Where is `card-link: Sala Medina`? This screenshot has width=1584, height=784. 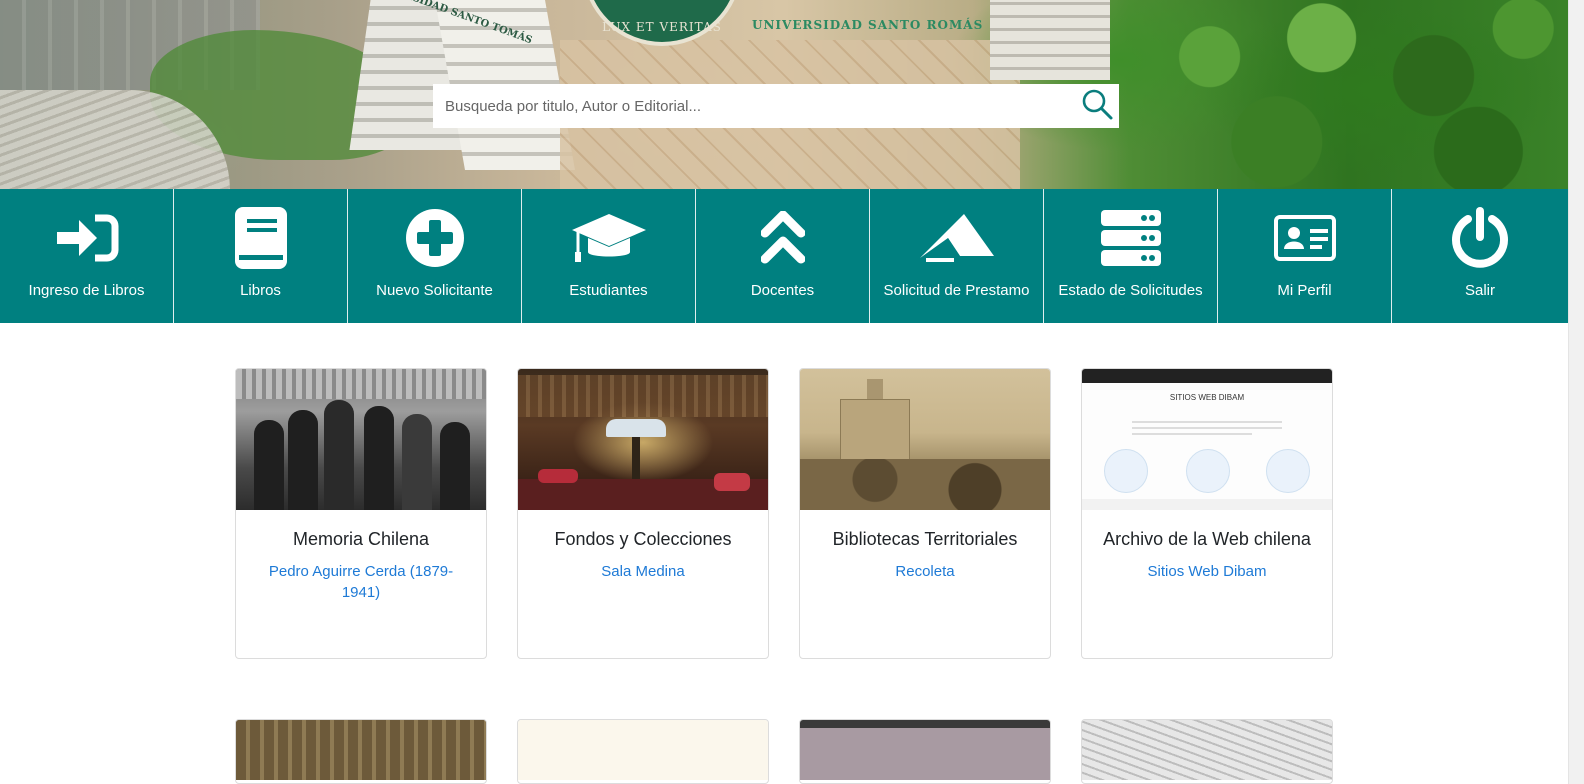 card-link: Sala Medina is located at coordinates (643, 571).